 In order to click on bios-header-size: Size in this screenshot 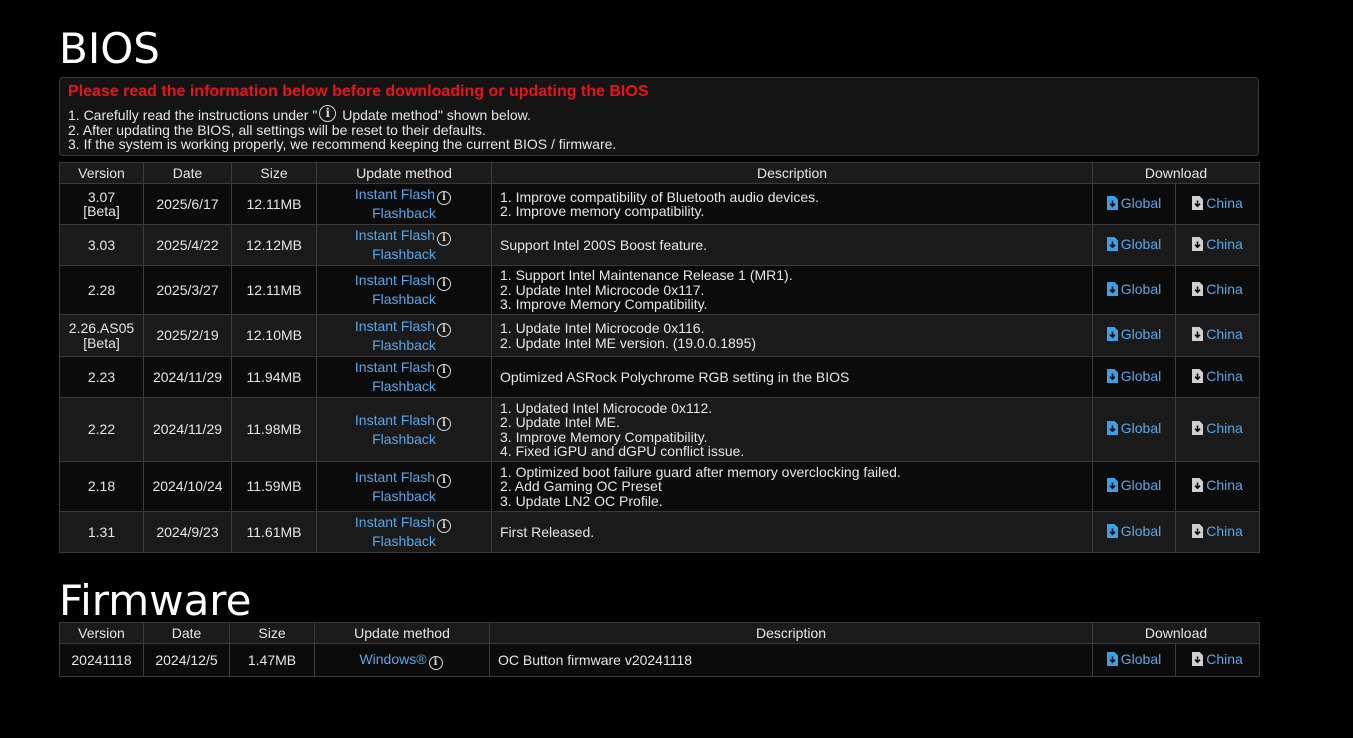, I will do `click(274, 173)`.